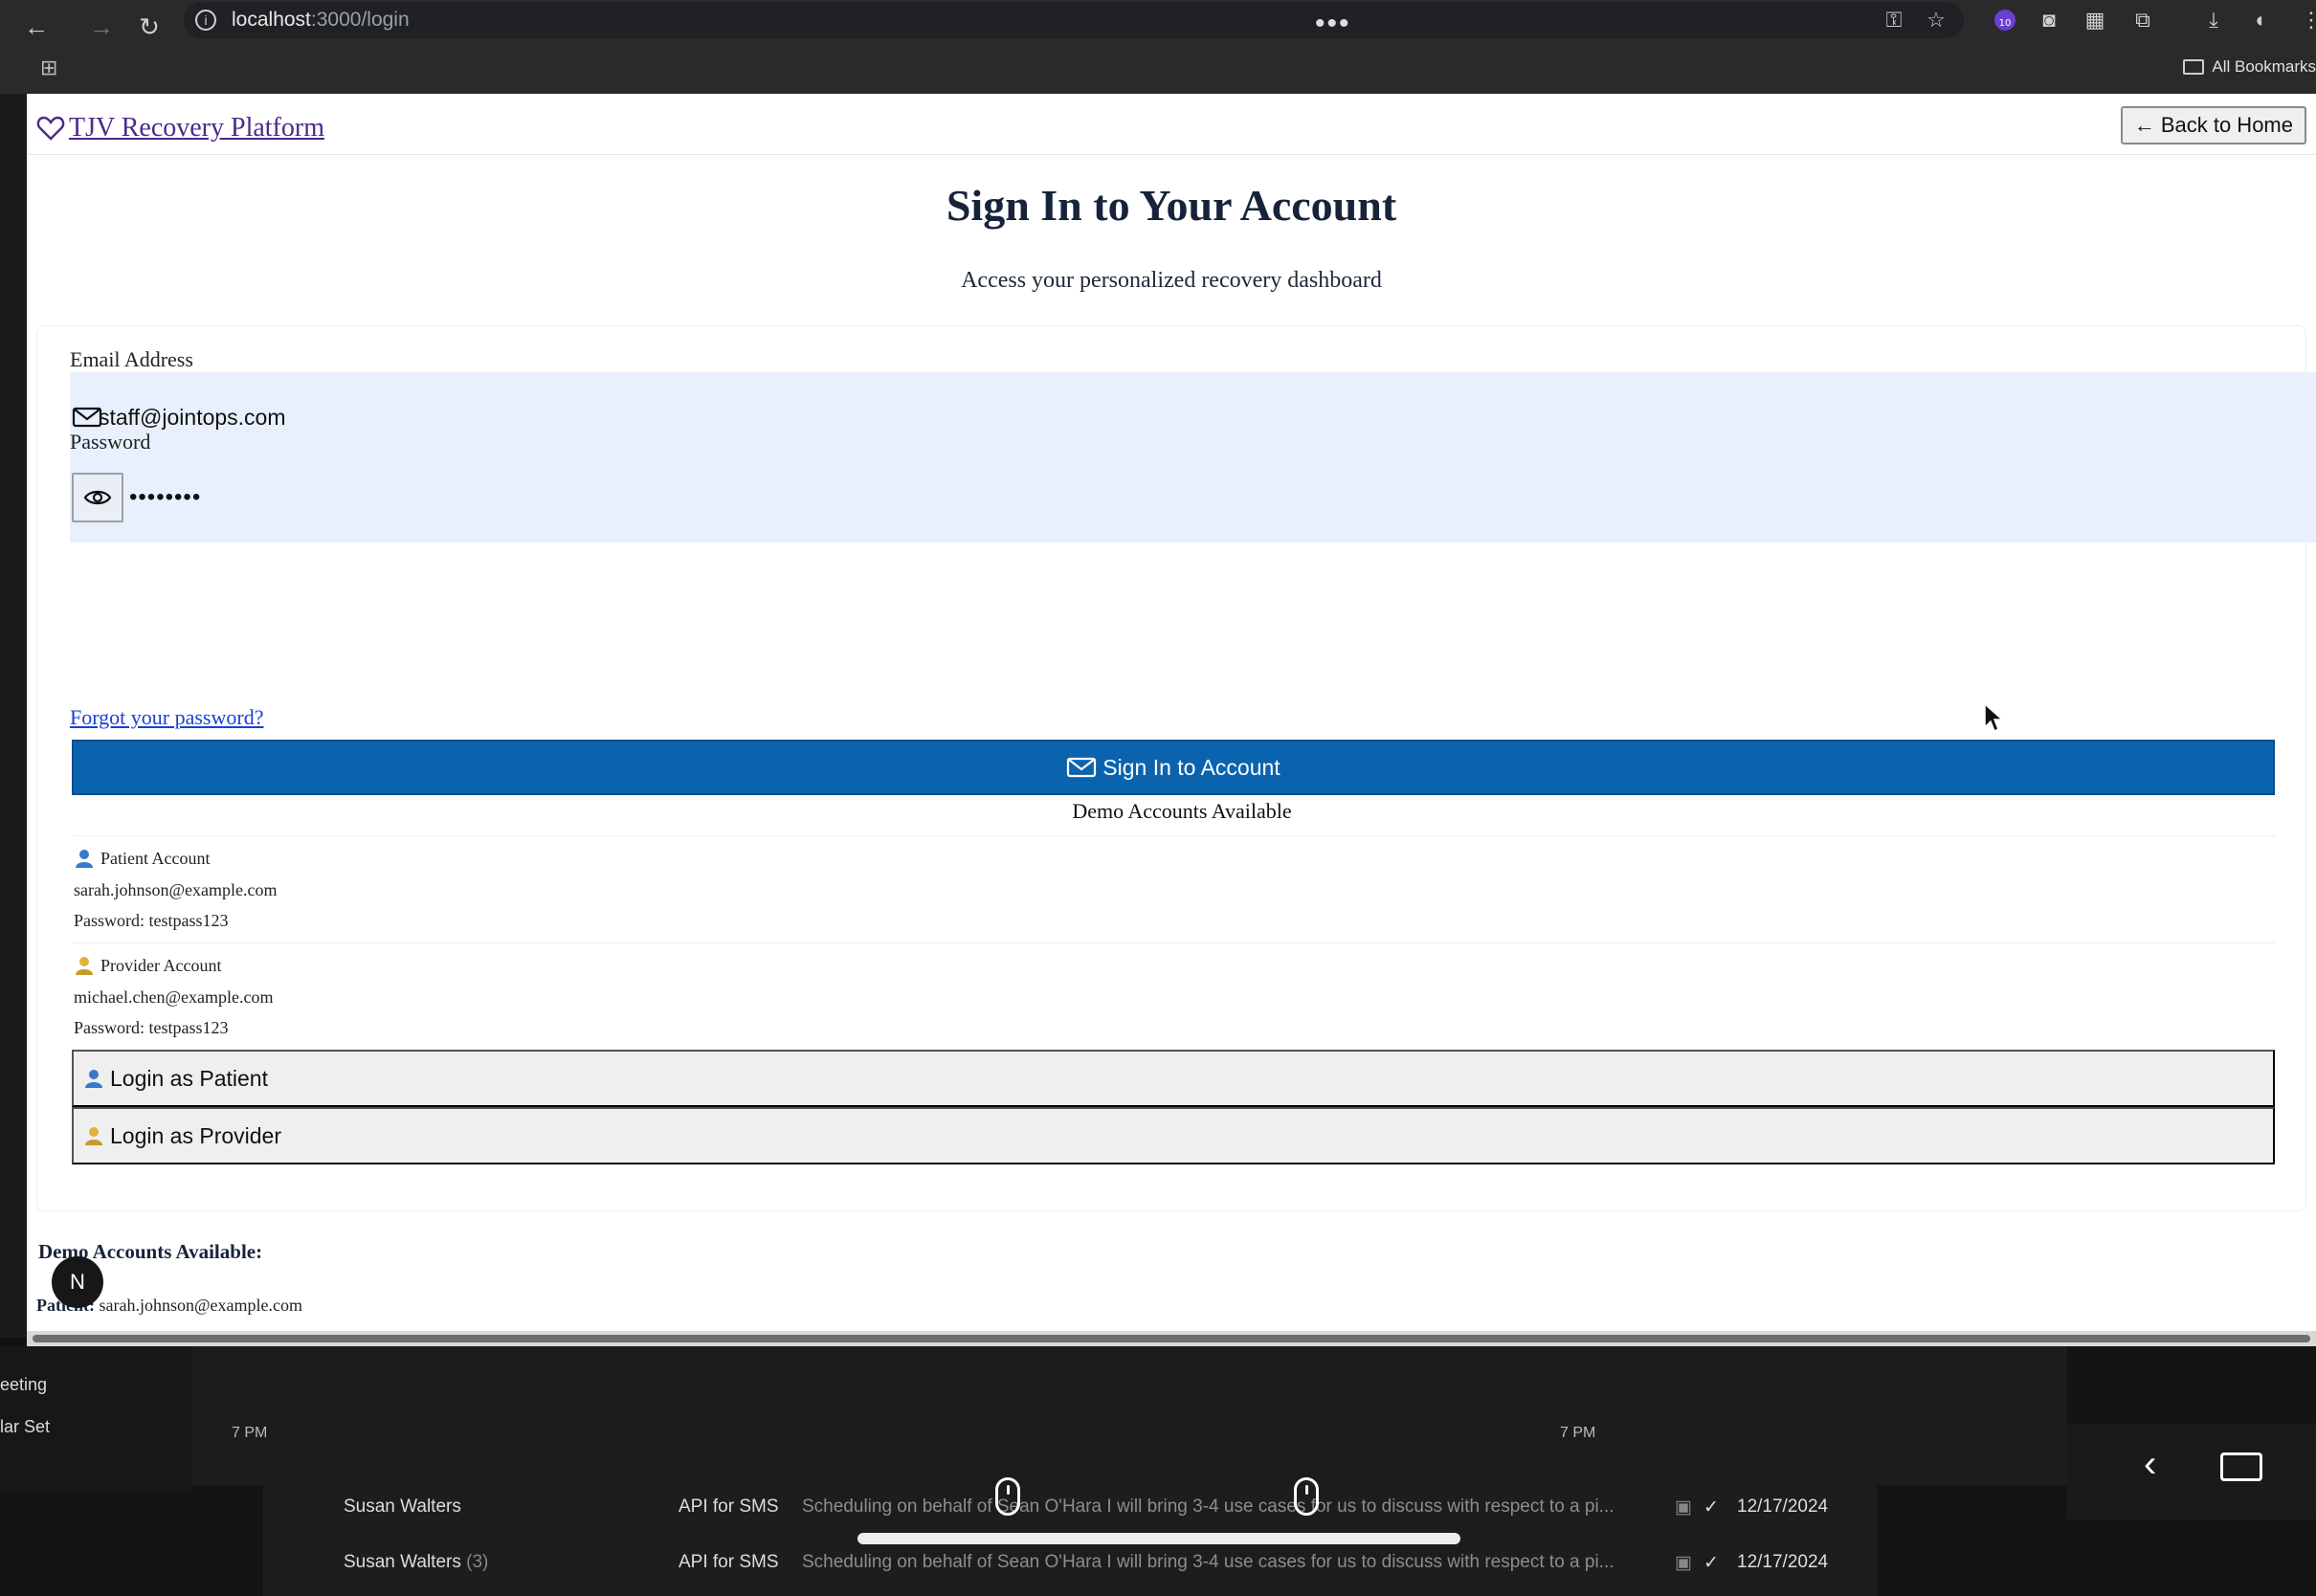 Image resolution: width=2316 pixels, height=1596 pixels. What do you see at coordinates (1193, 417) in the screenshot?
I see `email-field: staff@jointops.com` at bounding box center [1193, 417].